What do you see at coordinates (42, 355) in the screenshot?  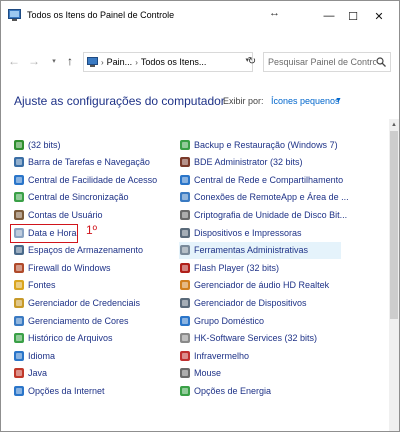 I see `control-panel-item-label: Idioma` at bounding box center [42, 355].